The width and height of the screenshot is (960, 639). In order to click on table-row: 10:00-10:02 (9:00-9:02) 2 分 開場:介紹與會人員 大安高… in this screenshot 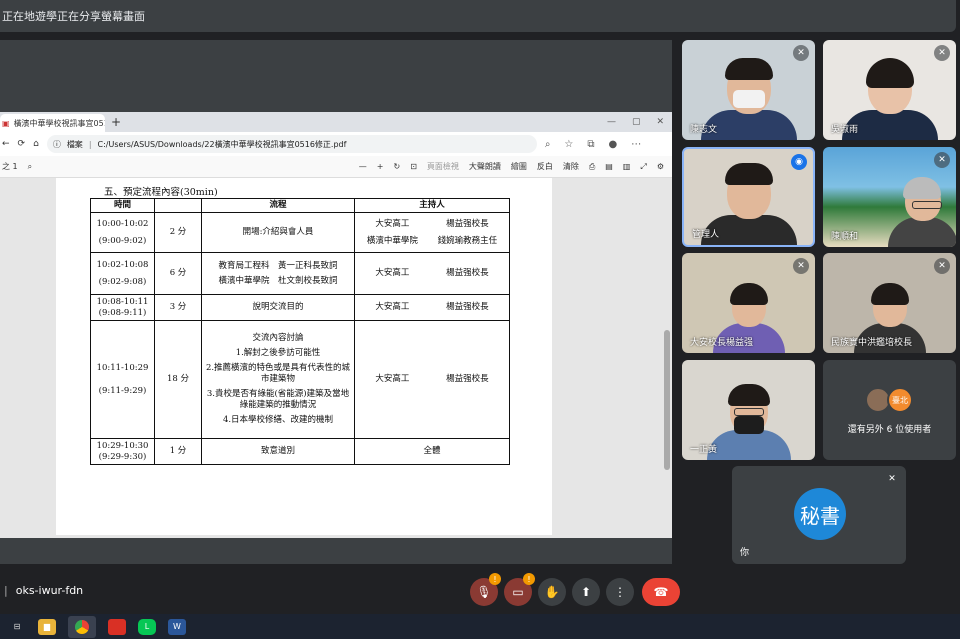, I will do `click(300, 233)`.